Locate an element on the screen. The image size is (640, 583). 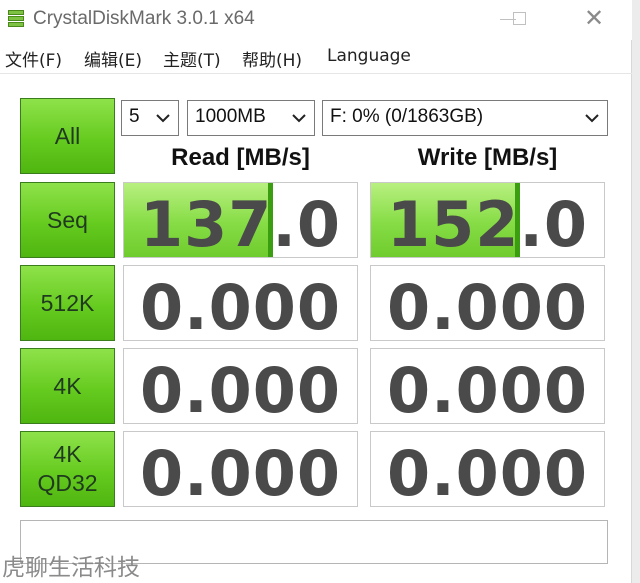
4k-qd32-line2: QD32 is located at coordinates (67, 483).